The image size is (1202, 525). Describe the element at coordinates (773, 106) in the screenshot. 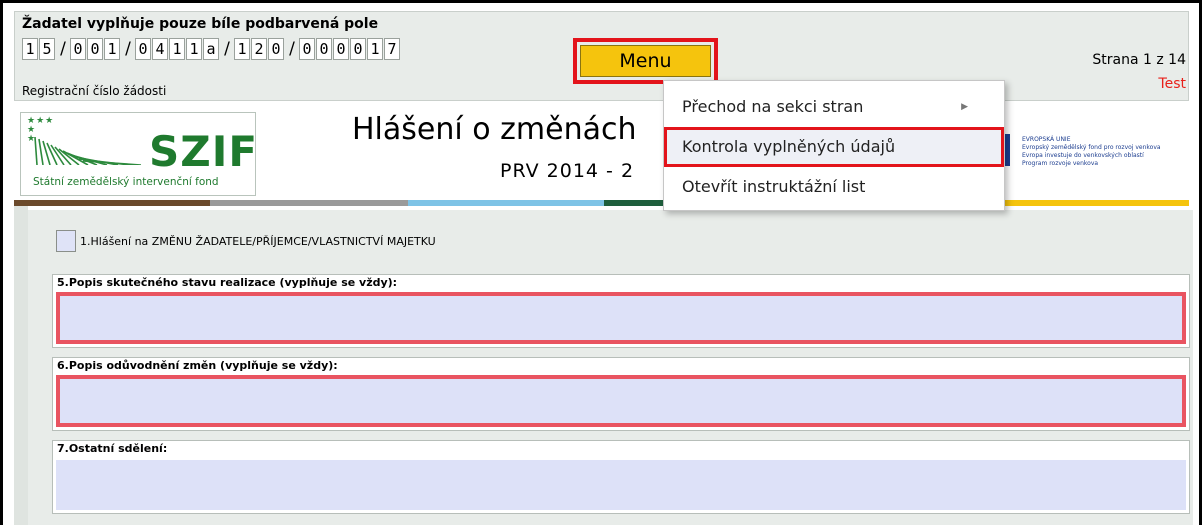

I see `menu-item-label: Přechod na sekci stran` at that location.